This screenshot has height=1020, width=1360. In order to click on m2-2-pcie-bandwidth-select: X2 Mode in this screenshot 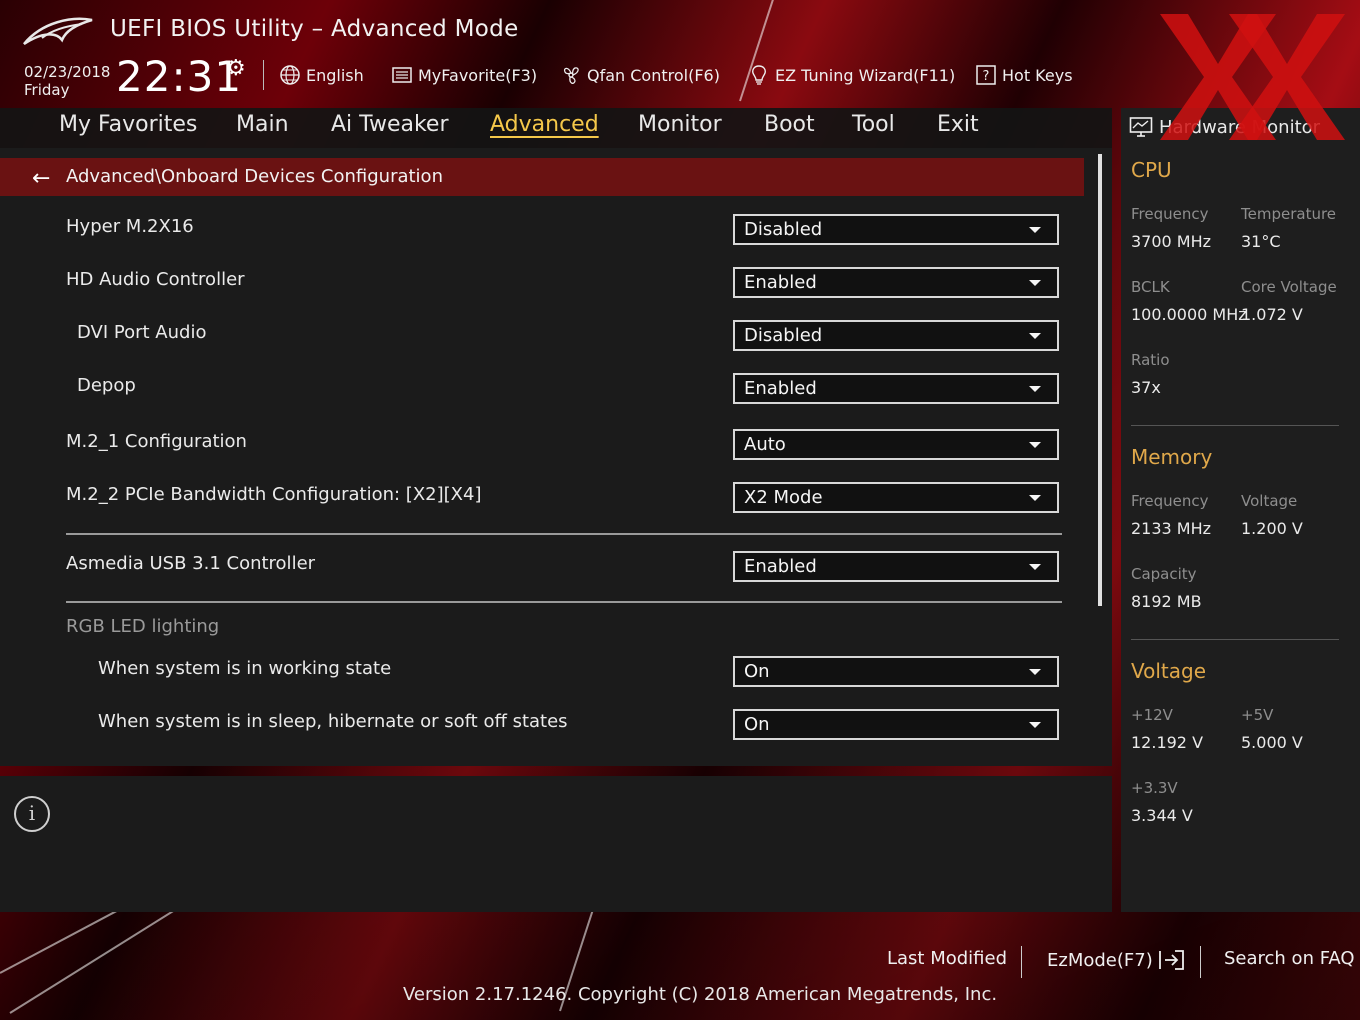, I will do `click(896, 497)`.